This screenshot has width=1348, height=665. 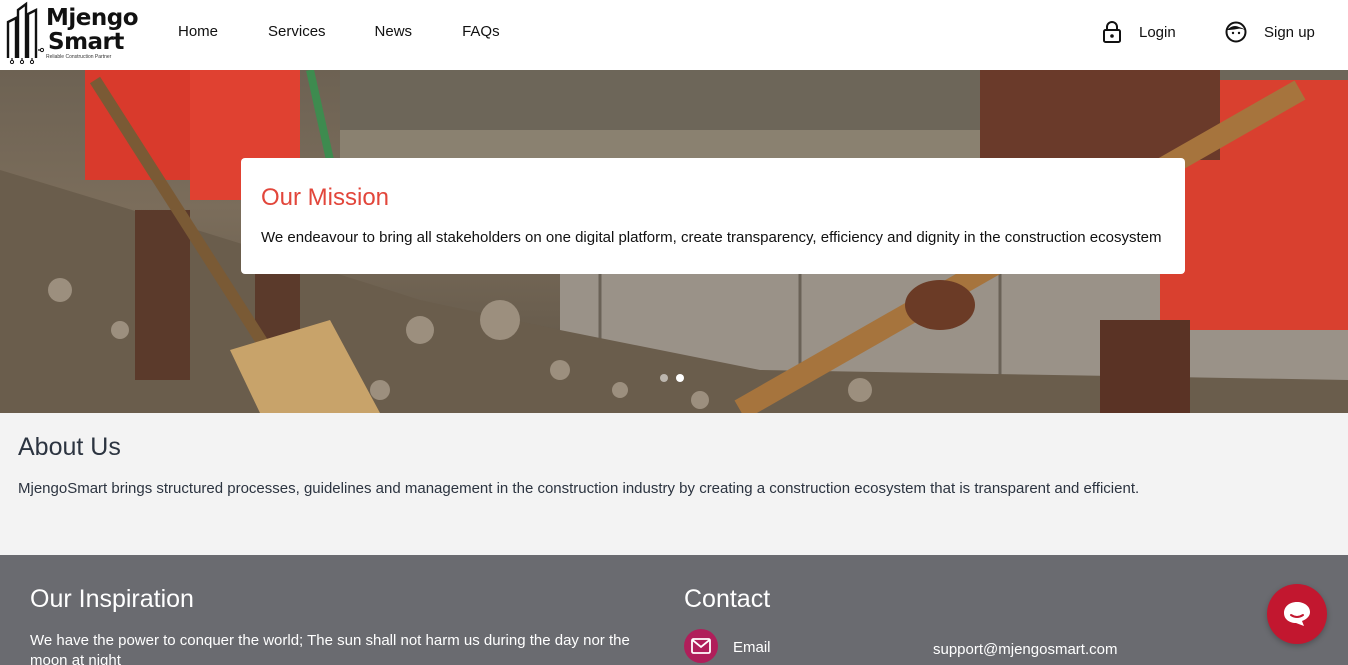 What do you see at coordinates (1236, 32) in the screenshot?
I see `user-face-icon` at bounding box center [1236, 32].